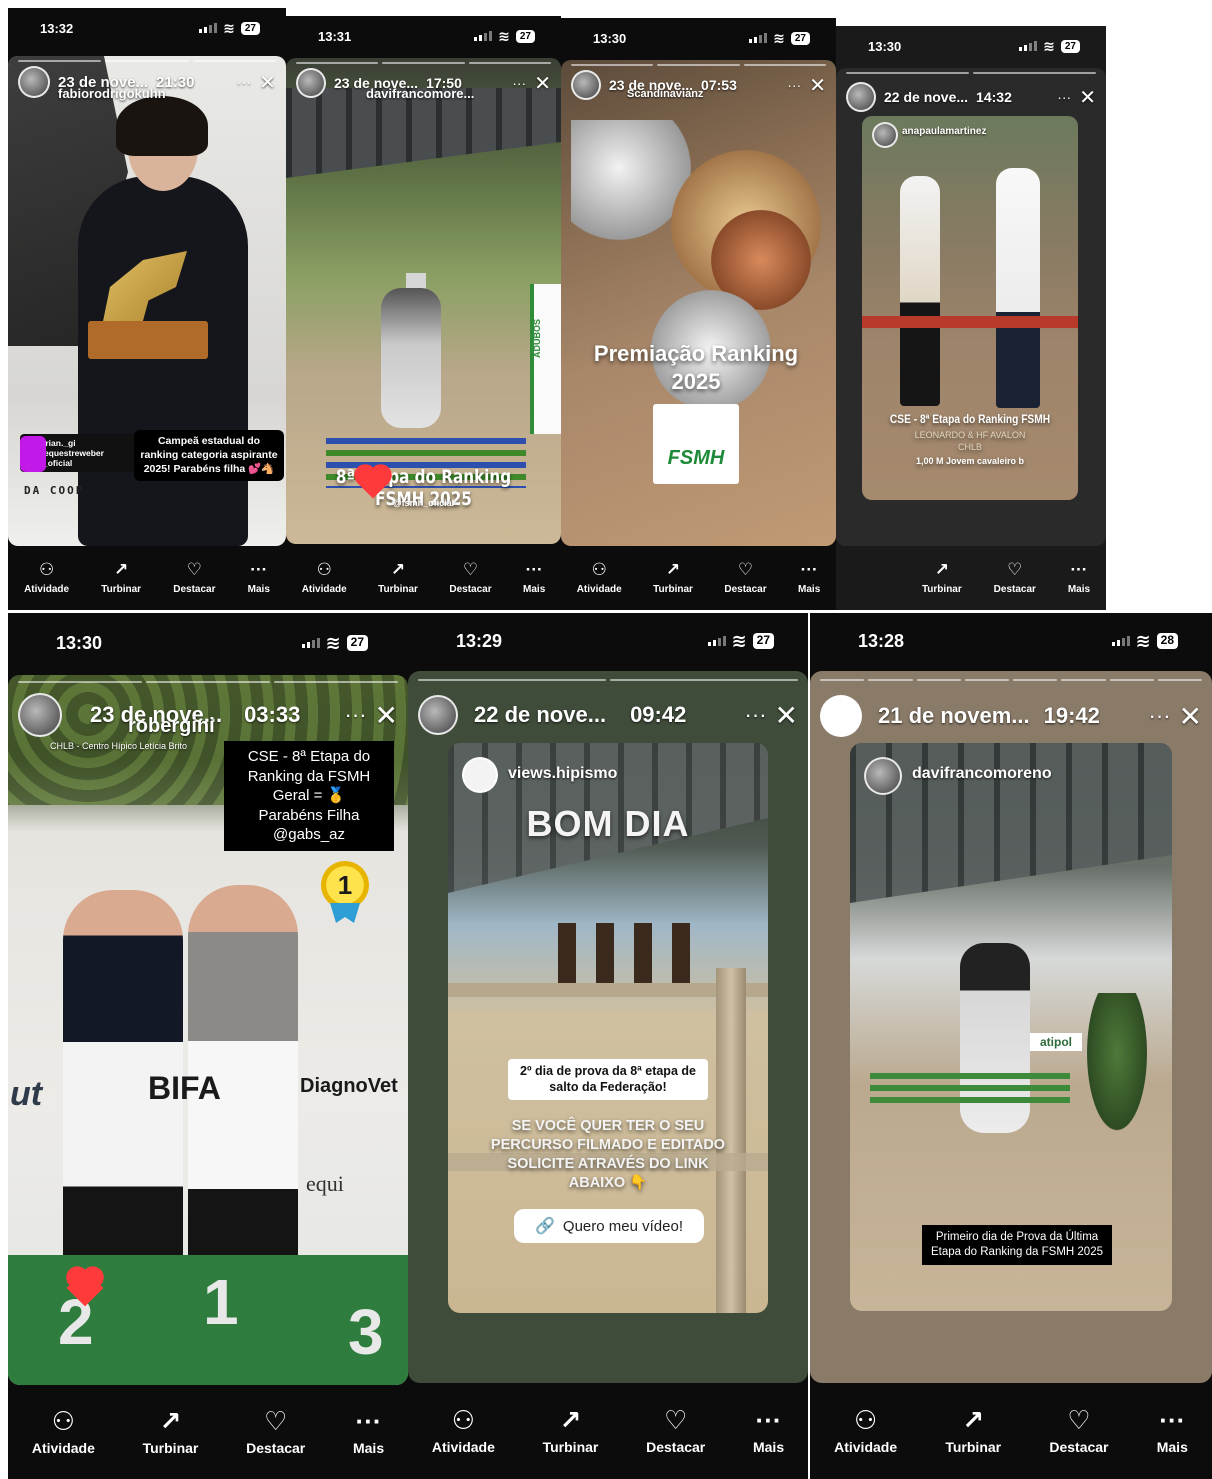  I want to click on signal-icon, so click(758, 38).